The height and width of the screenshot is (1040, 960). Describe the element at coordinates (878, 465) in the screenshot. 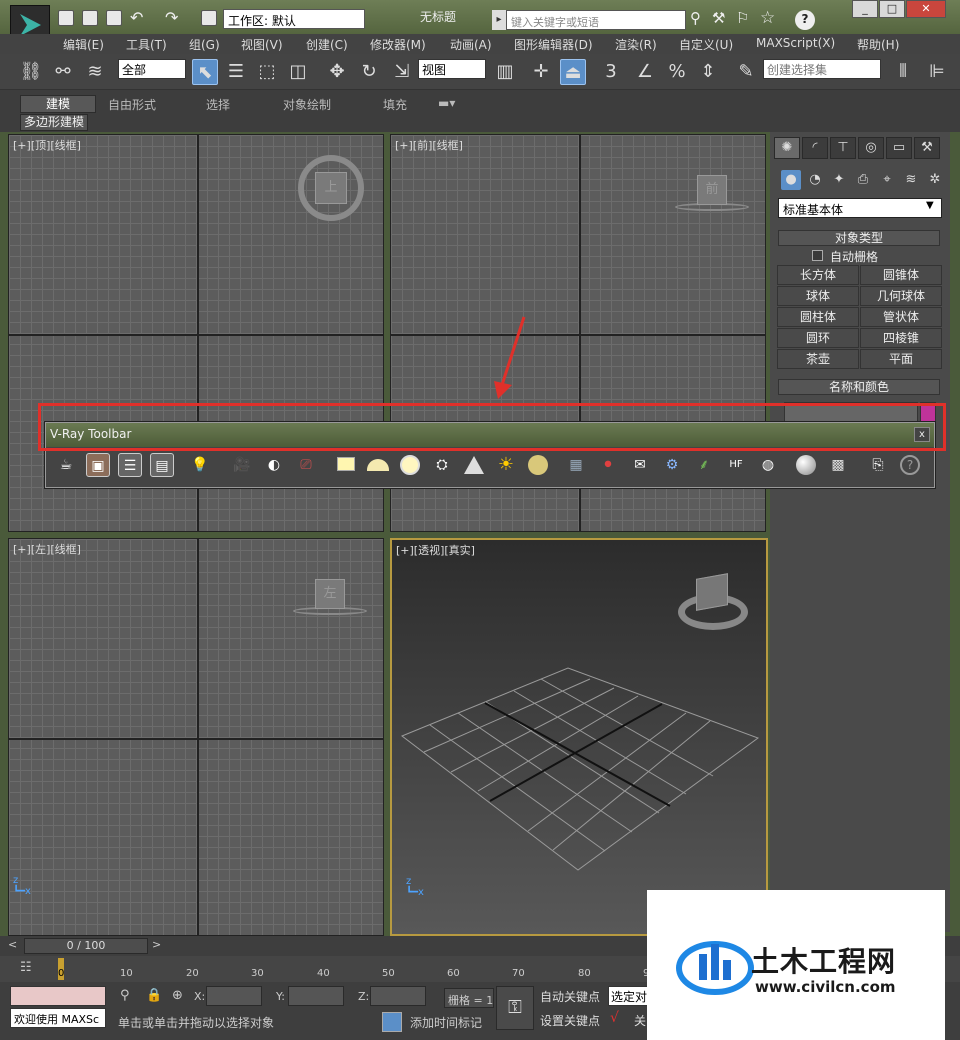

I see `export-icon: ⎘` at that location.